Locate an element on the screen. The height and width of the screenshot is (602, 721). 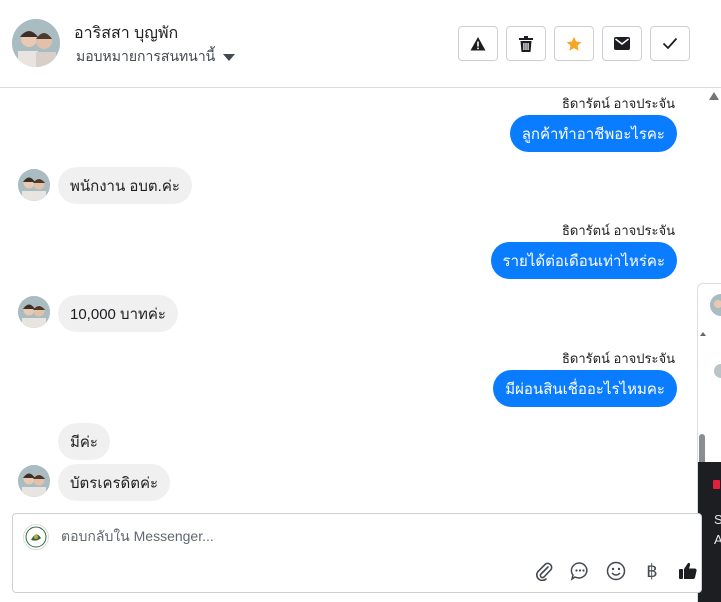
assign-conversation-label: มอบหมายการสนทนานี้ is located at coordinates (146, 56).